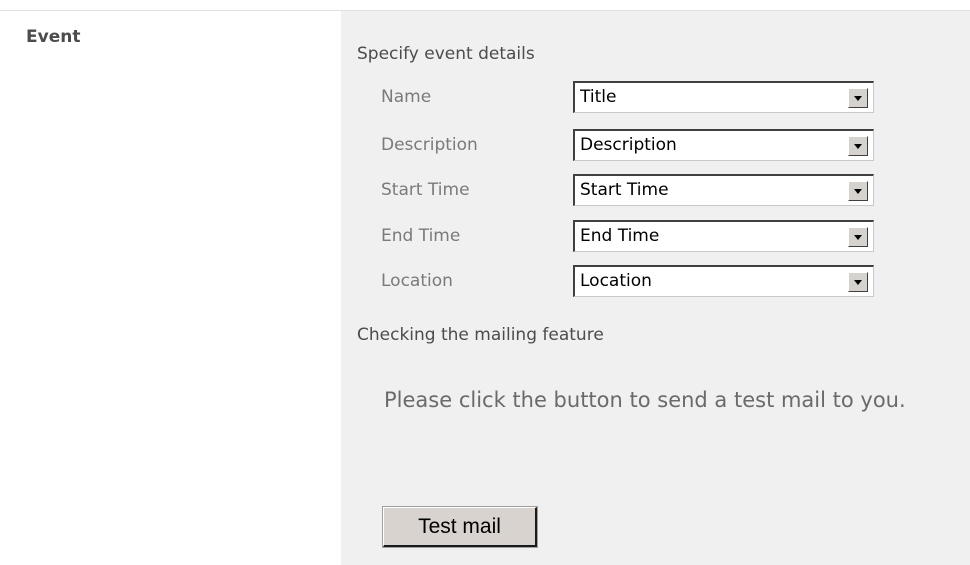 The height and width of the screenshot is (565, 970). I want to click on location-select-value: Location, so click(616, 281).